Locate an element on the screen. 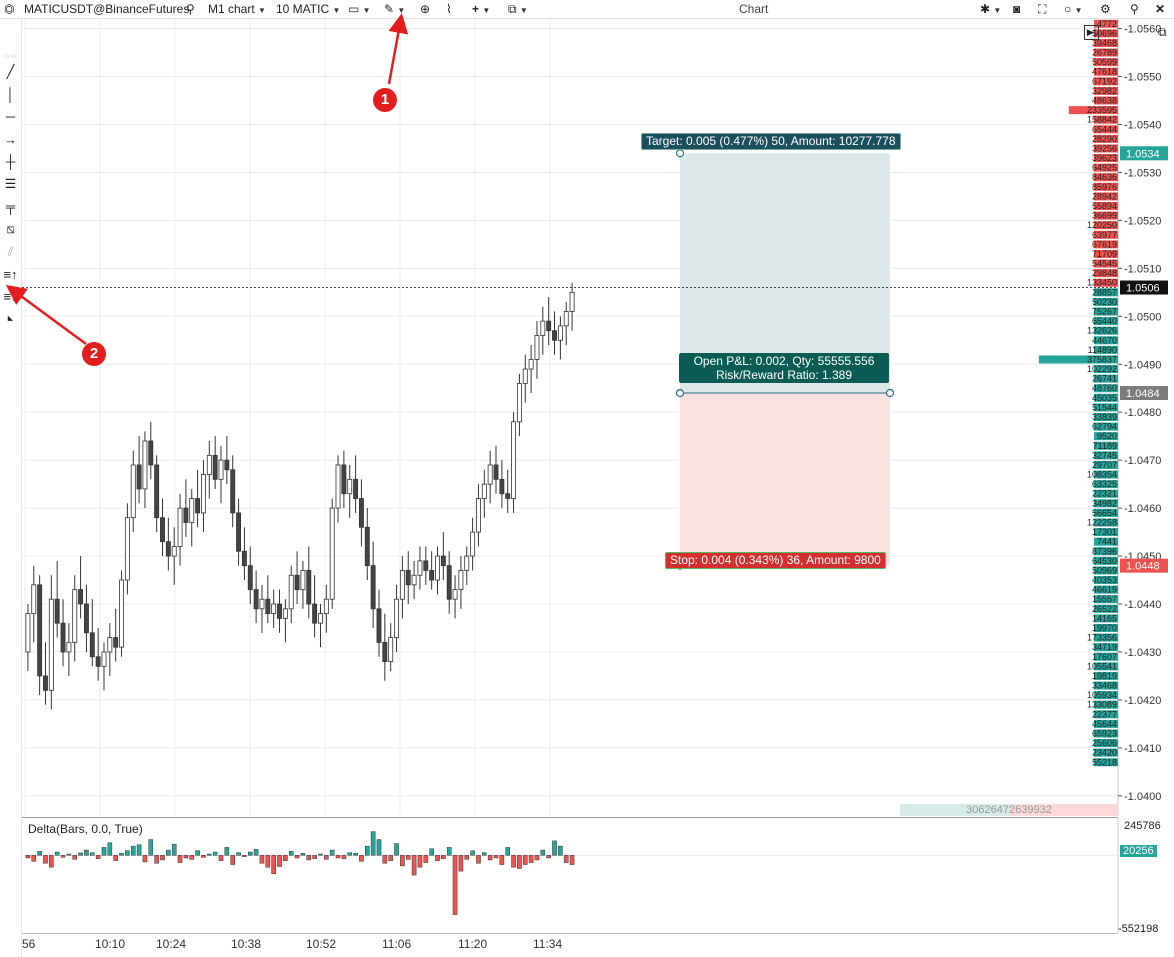  pitchfork-icon: ╤ is located at coordinates (10, 207).